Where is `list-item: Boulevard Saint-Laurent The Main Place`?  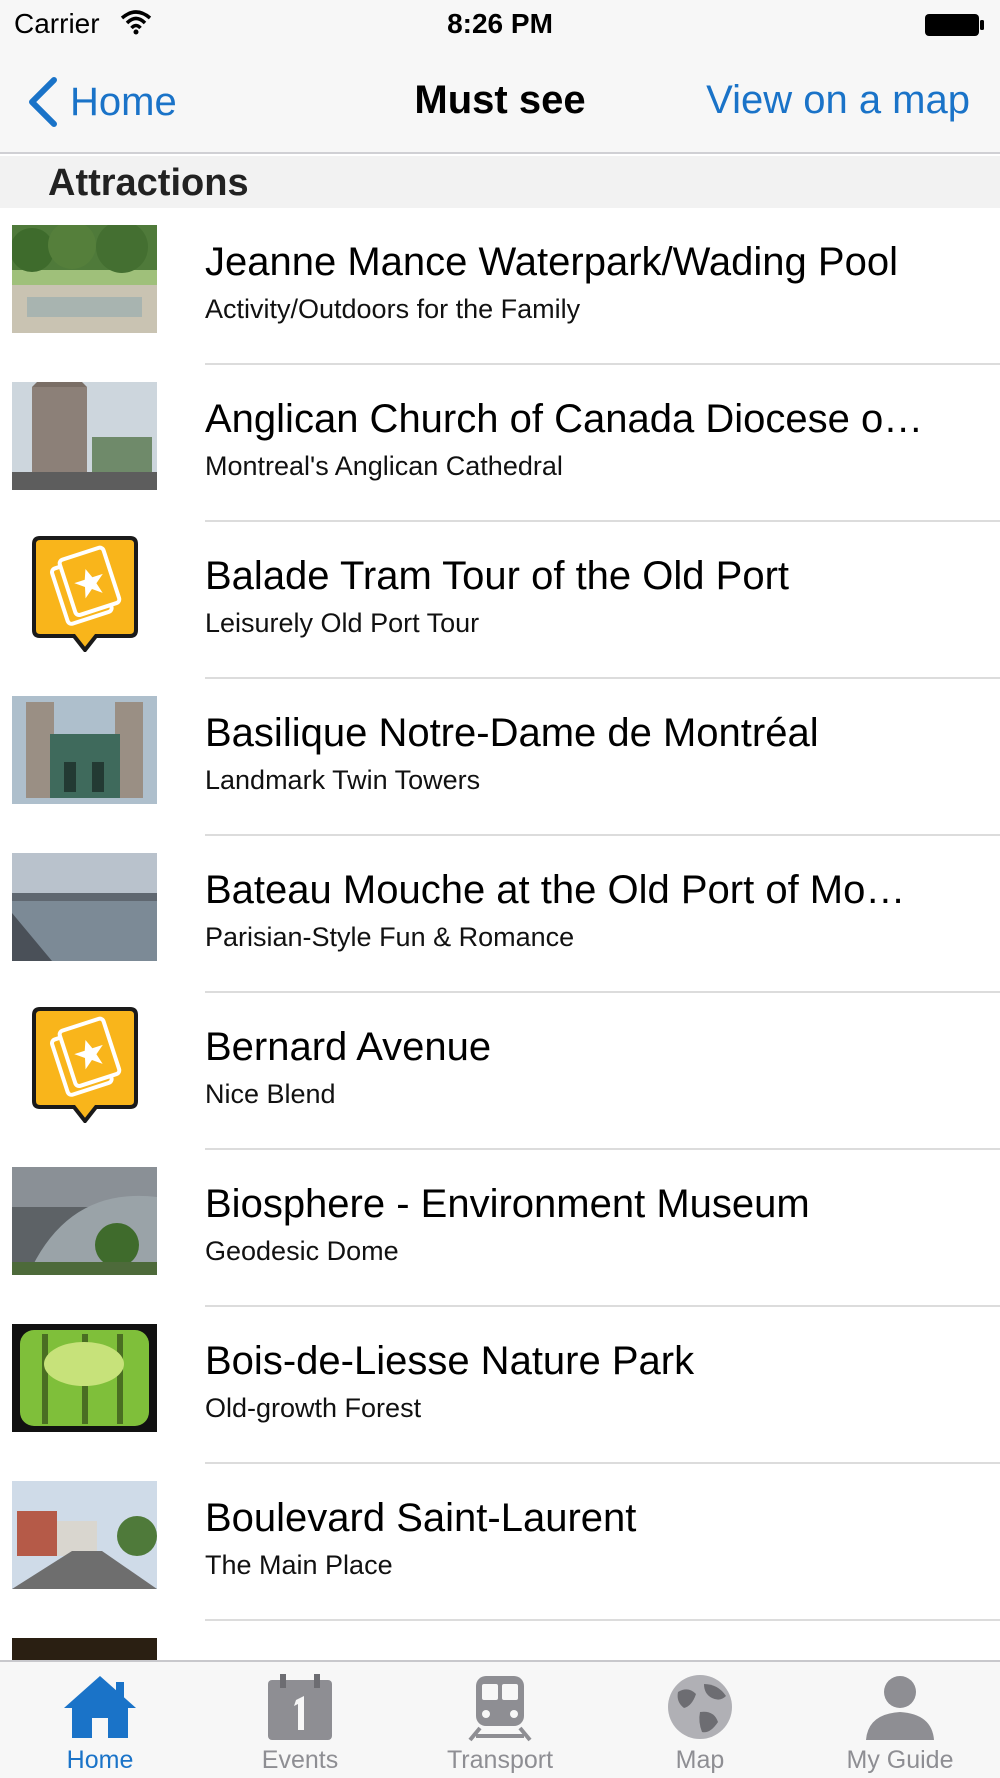 list-item: Boulevard Saint-Laurent The Main Place is located at coordinates (500, 1542).